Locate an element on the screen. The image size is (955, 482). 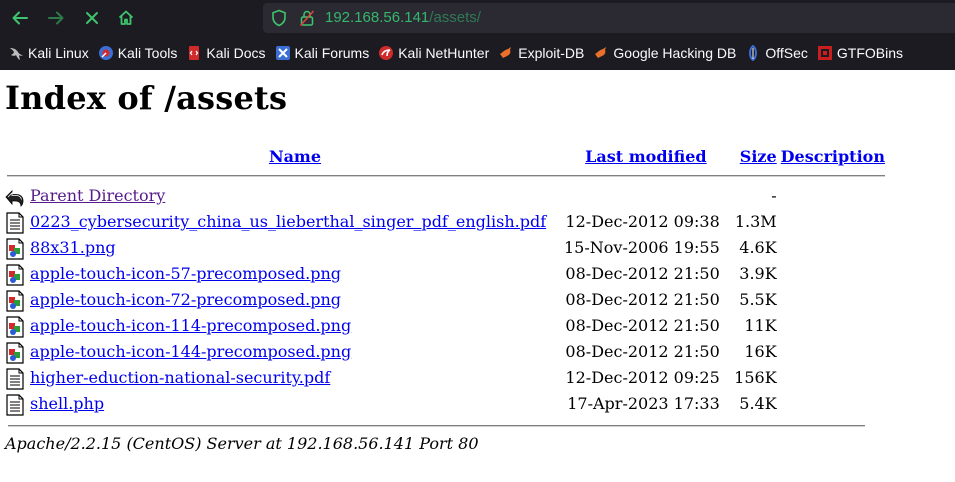
kali-dragon-icon is located at coordinates (16, 54).